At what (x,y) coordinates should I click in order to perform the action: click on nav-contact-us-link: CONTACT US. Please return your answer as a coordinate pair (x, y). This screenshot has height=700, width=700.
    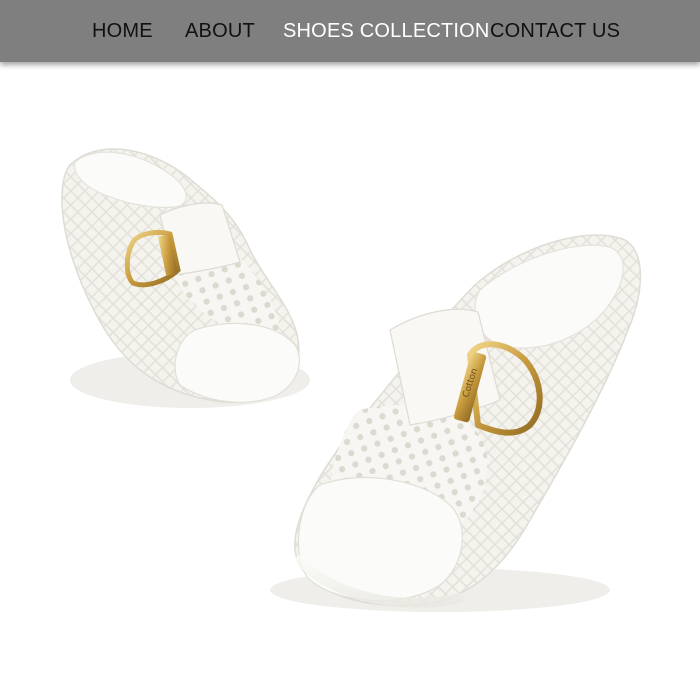
    Looking at the image, I should click on (555, 31).